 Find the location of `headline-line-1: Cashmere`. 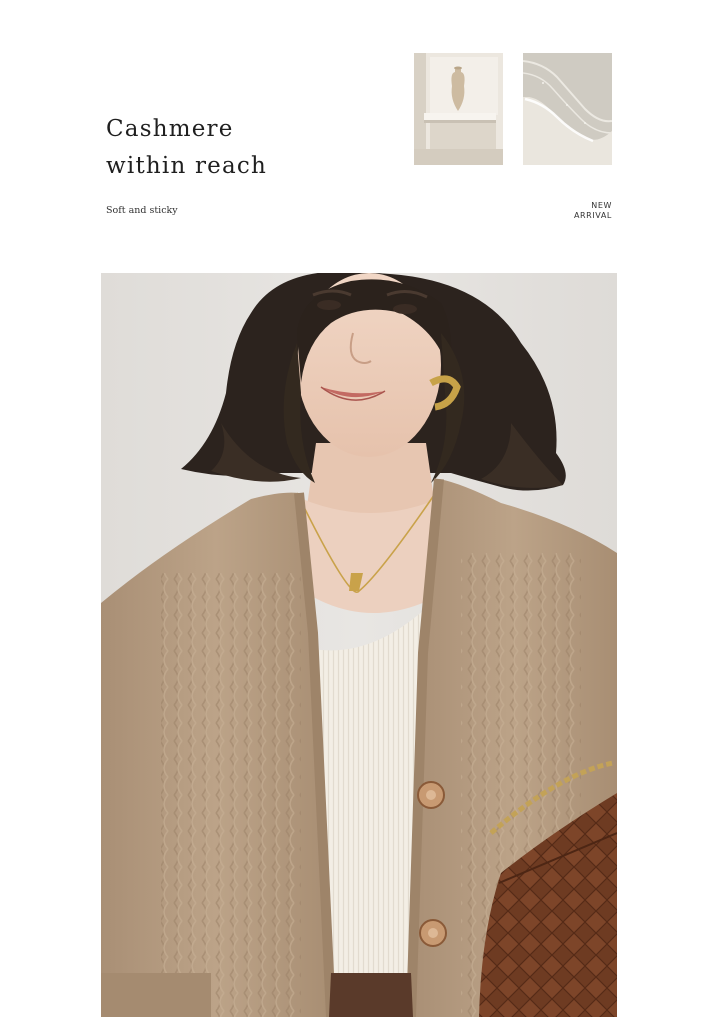

headline-line-1: Cashmere is located at coordinates (170, 129).